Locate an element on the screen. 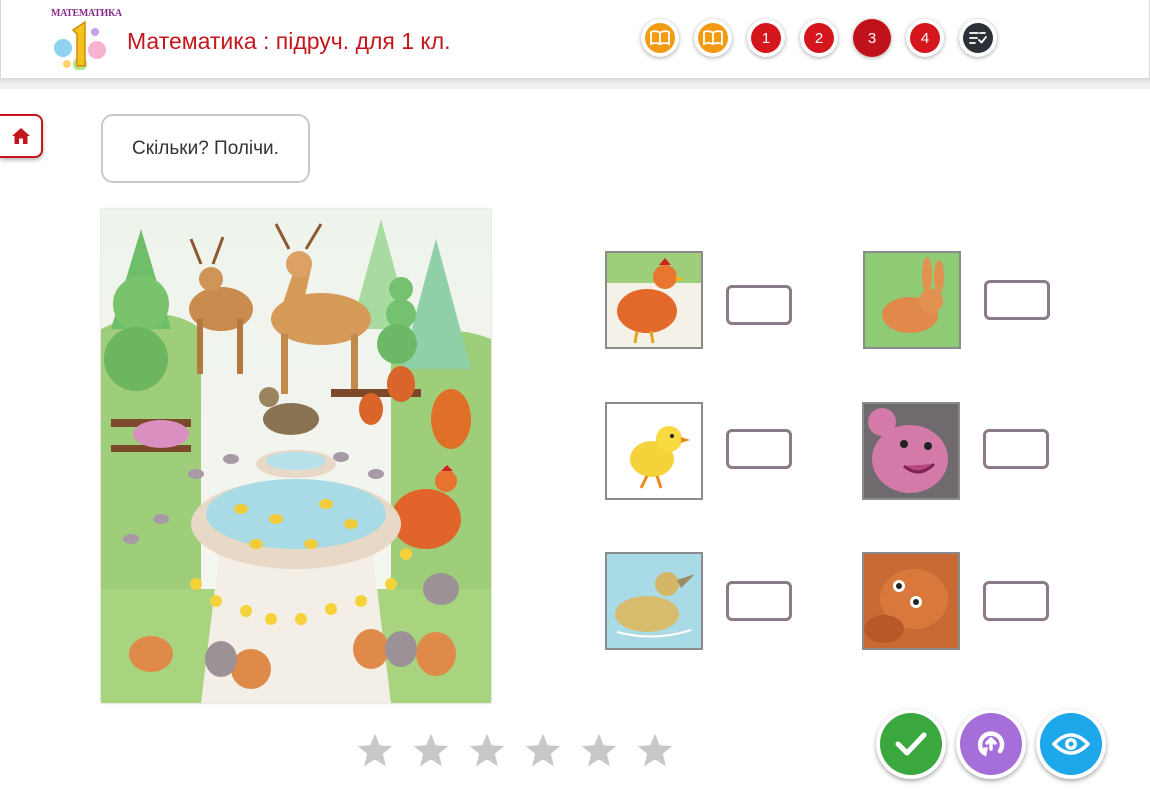 This screenshot has height=810, width=1150. hen-picture is located at coordinates (654, 300).